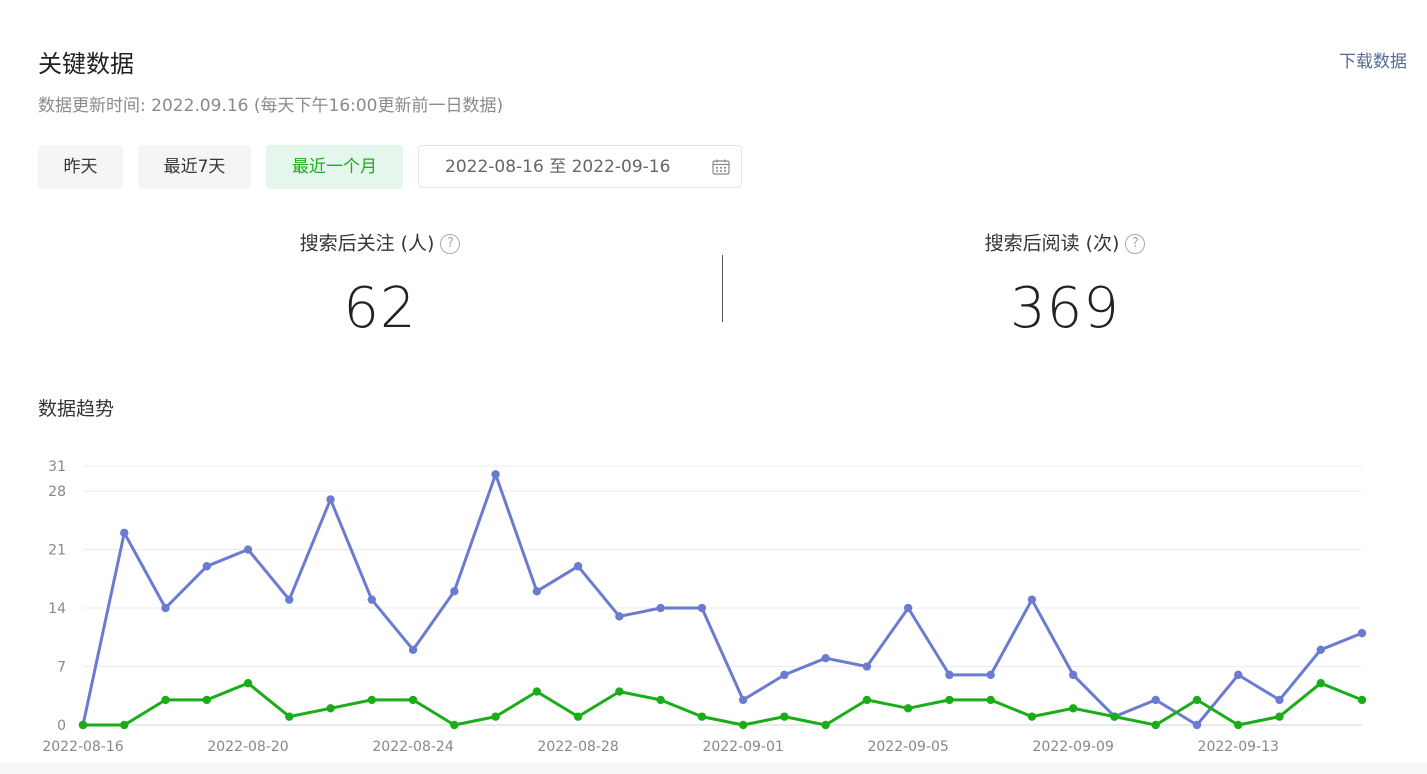 This screenshot has width=1427, height=774. Describe the element at coordinates (1073, 747) in the screenshot. I see `x-tick-label: 2022-09-09` at that location.